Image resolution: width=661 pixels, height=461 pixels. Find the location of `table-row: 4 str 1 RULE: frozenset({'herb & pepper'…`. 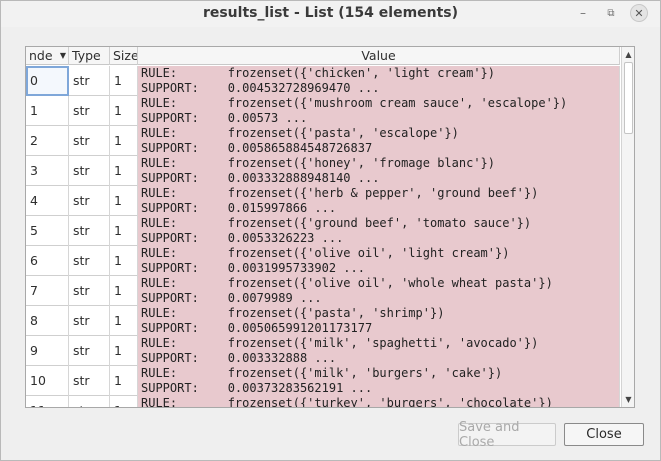

table-row: 4 str 1 RULE: frozenset({'herb & pepper'… is located at coordinates (323, 201).